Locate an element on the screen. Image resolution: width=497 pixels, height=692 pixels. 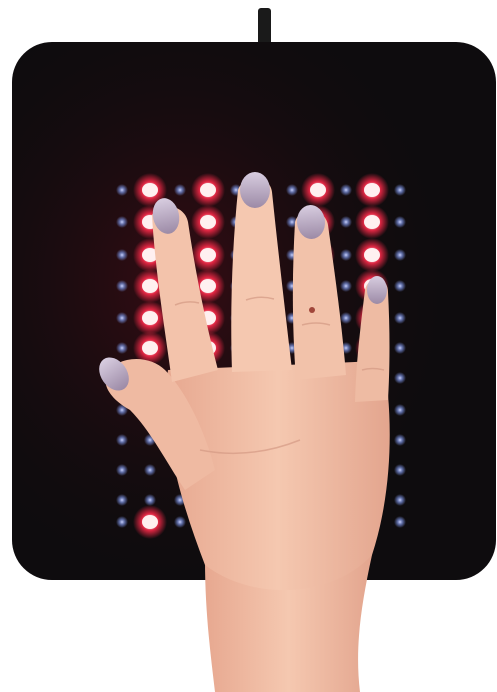
mole is located at coordinates (312, 310).